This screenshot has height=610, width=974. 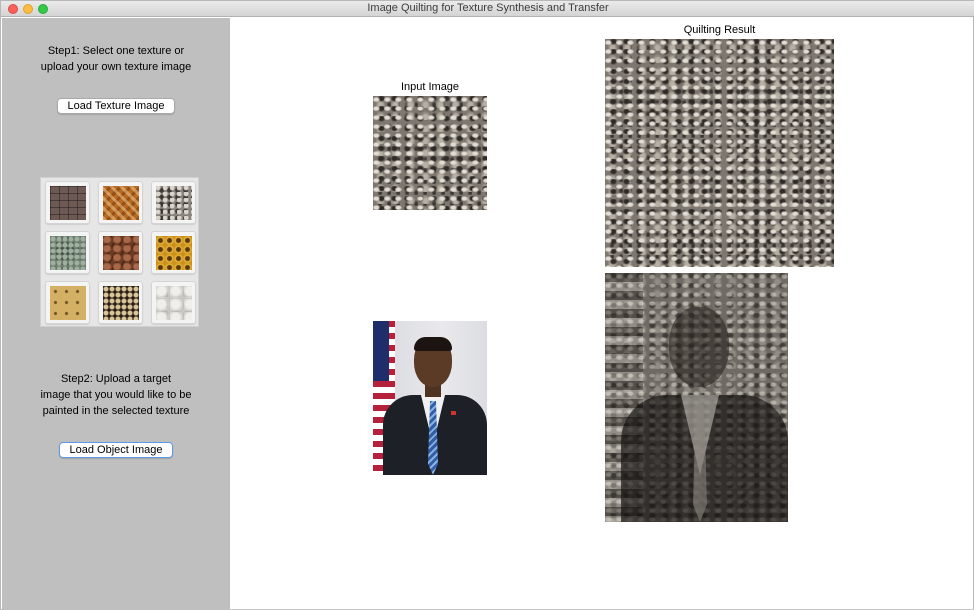 I want to click on lattice-texture-icon, so click(x=121, y=303).